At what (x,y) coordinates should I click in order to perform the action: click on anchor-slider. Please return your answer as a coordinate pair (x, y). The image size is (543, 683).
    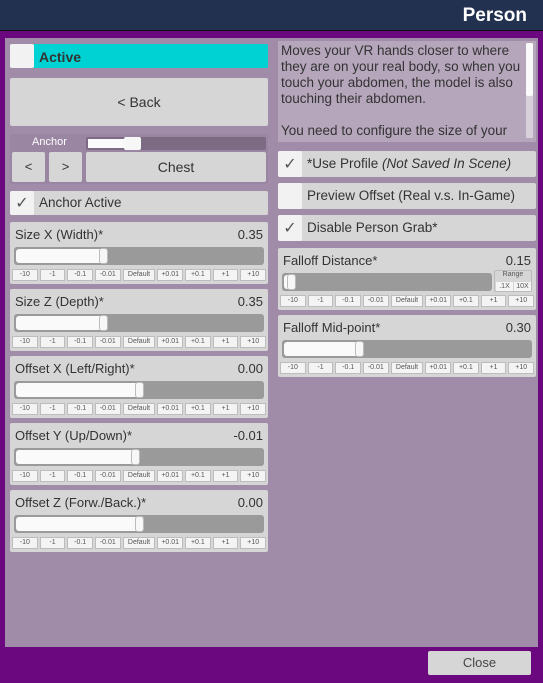
    Looking at the image, I should click on (176, 143).